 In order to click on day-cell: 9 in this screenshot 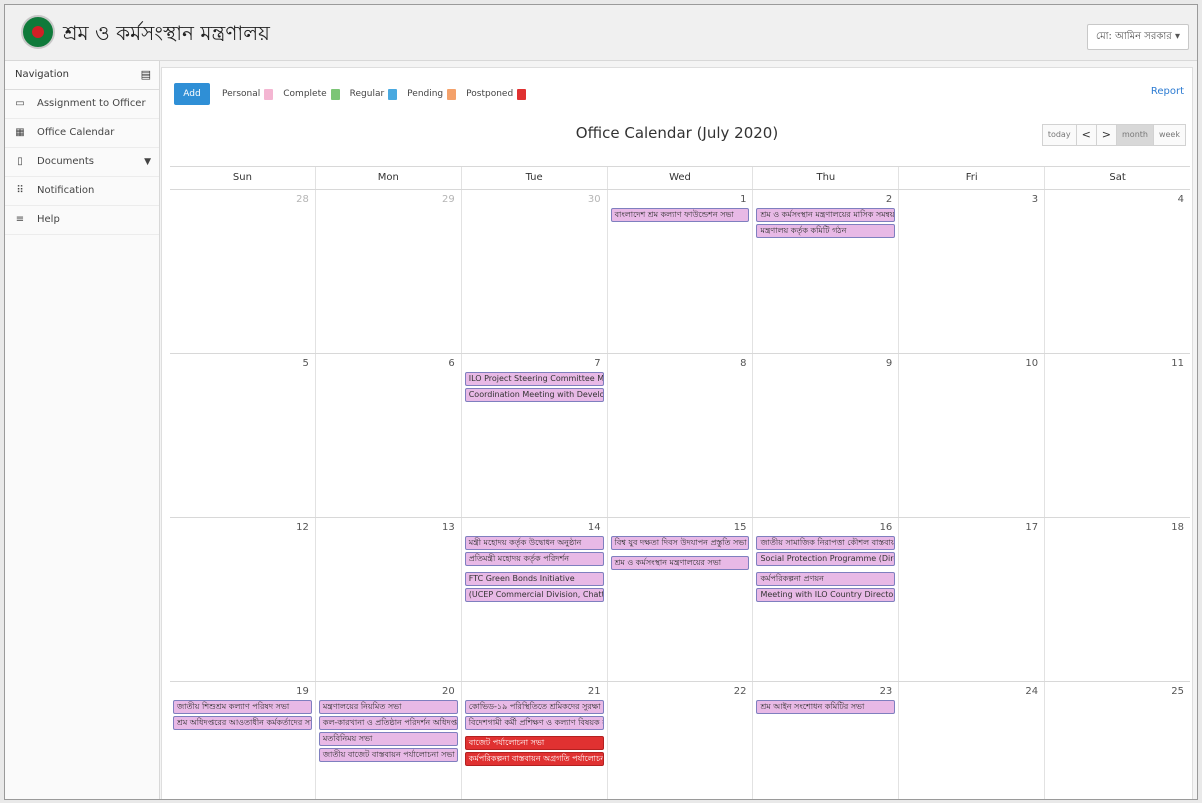, I will do `click(825, 435)`.